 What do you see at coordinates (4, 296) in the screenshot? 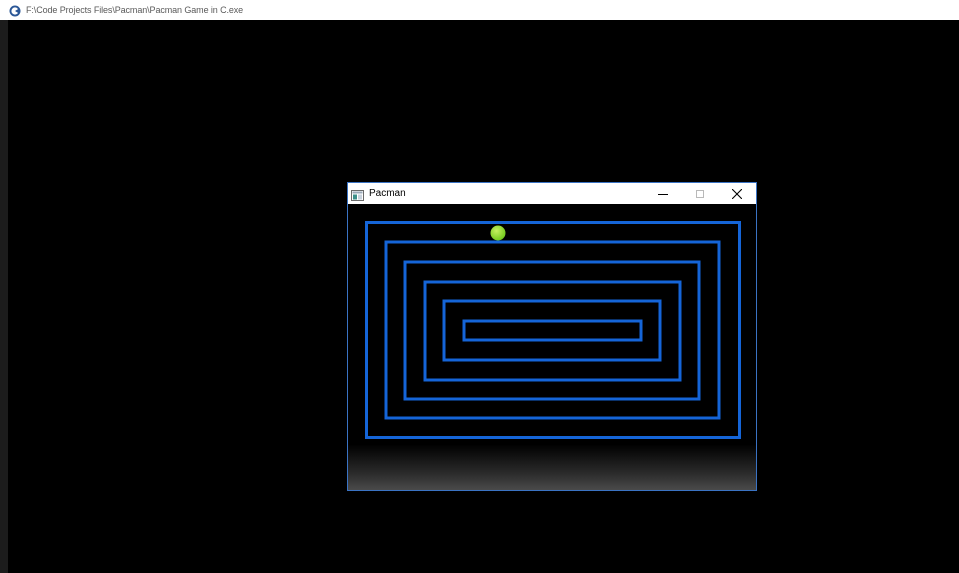
I see `console-left-edge` at bounding box center [4, 296].